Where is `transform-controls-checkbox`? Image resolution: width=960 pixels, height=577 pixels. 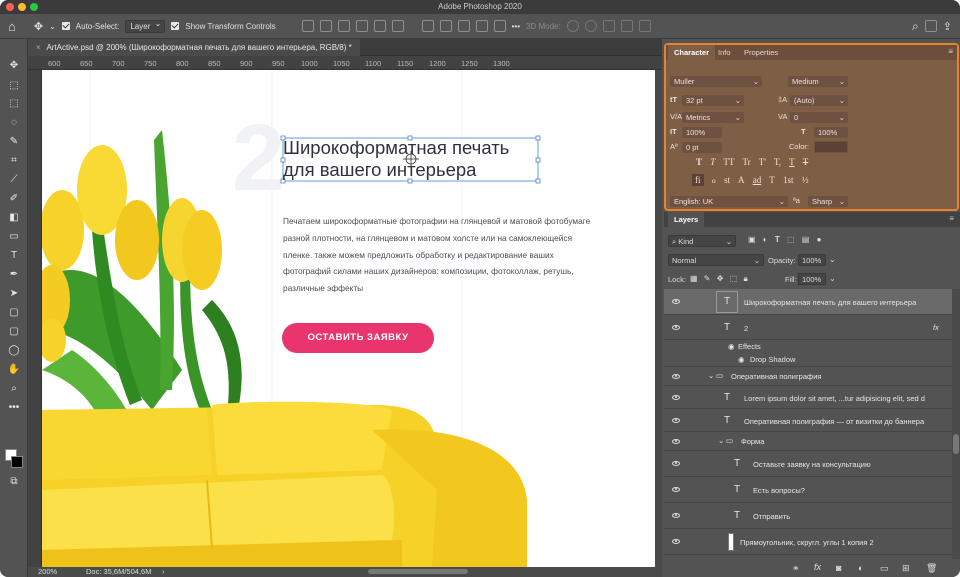 transform-controls-checkbox is located at coordinates (175, 26).